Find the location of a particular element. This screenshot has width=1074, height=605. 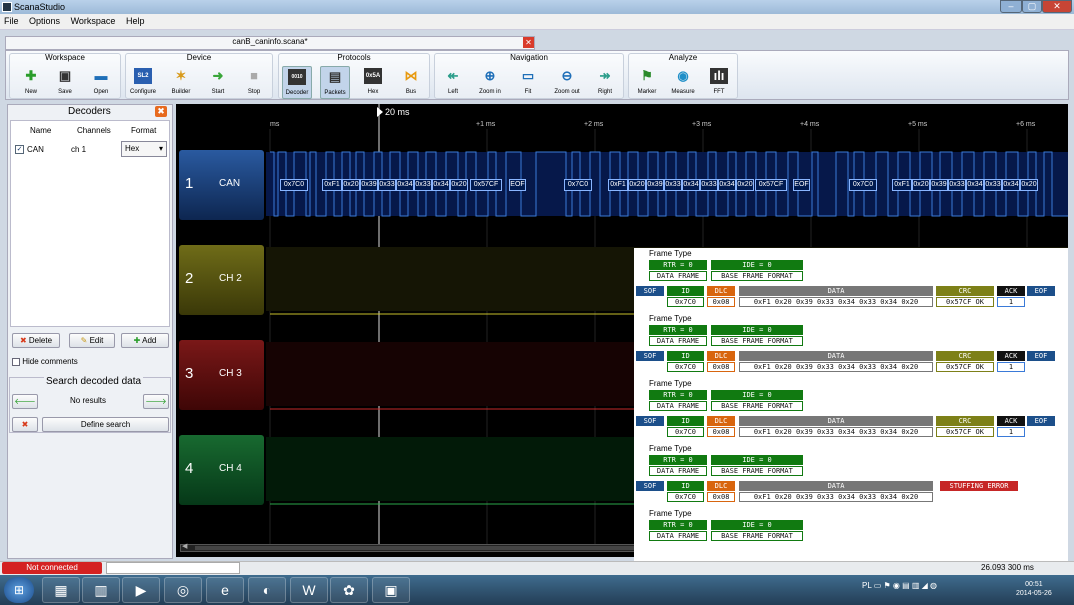

decoder-enable-checkbox: ✓ is located at coordinates (19, 149).